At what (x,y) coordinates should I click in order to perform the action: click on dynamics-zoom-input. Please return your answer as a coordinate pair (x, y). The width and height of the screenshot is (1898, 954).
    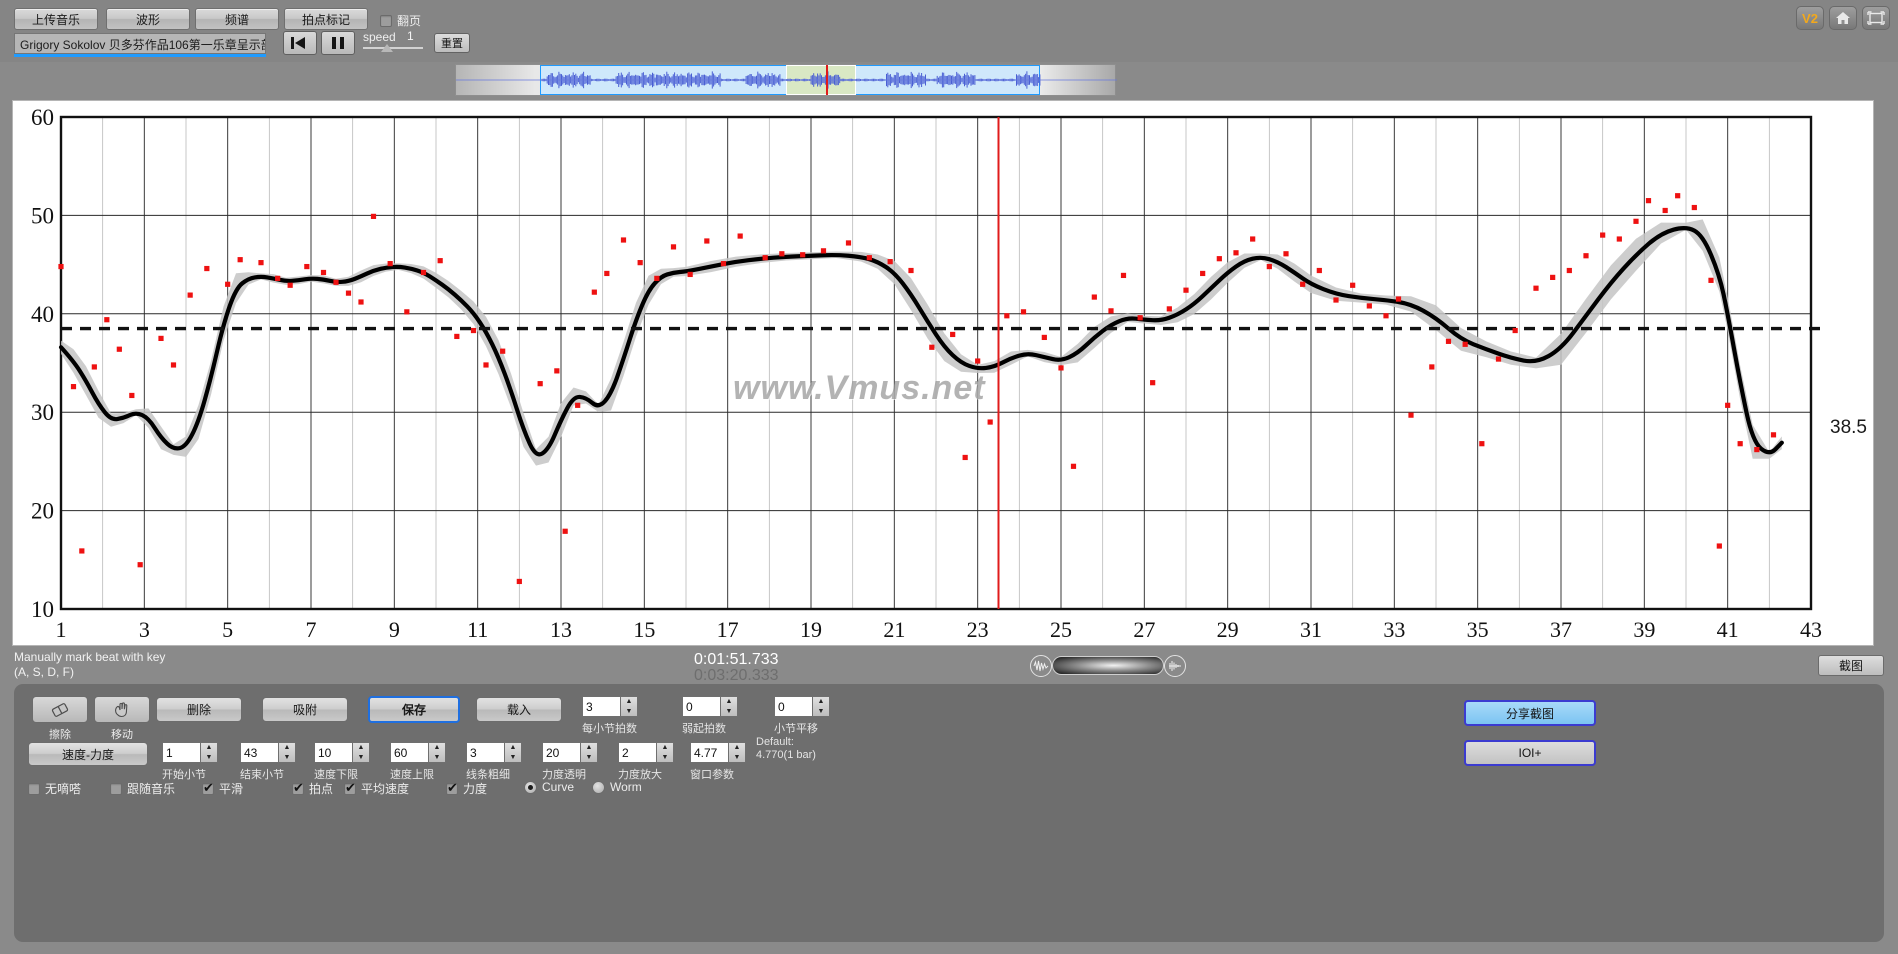
    Looking at the image, I should click on (637, 752).